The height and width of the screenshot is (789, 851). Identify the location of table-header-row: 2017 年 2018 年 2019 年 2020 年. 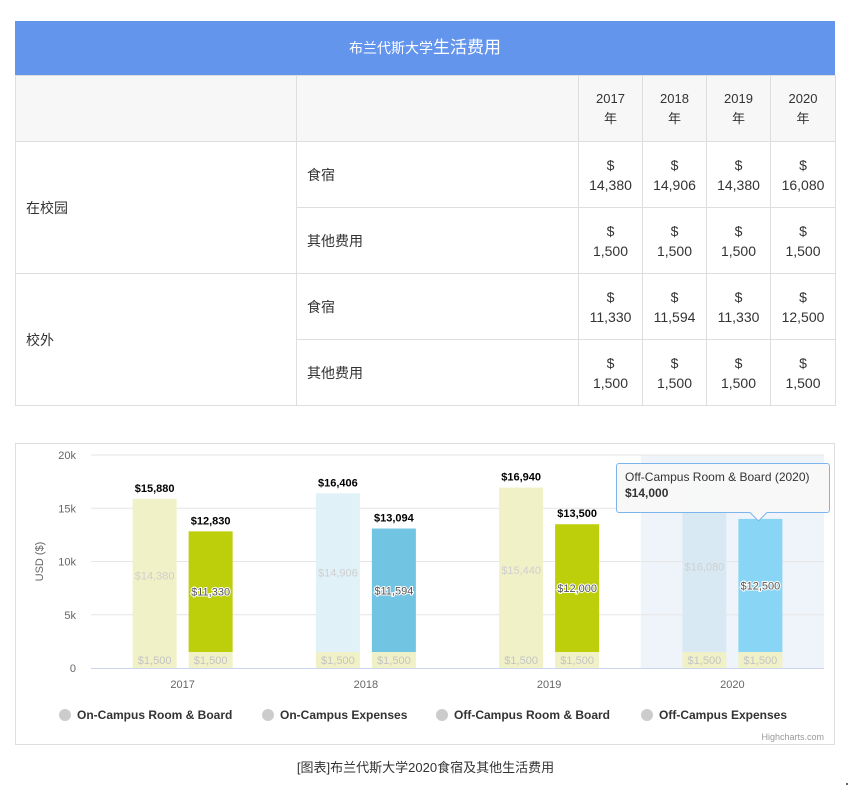
(425, 108).